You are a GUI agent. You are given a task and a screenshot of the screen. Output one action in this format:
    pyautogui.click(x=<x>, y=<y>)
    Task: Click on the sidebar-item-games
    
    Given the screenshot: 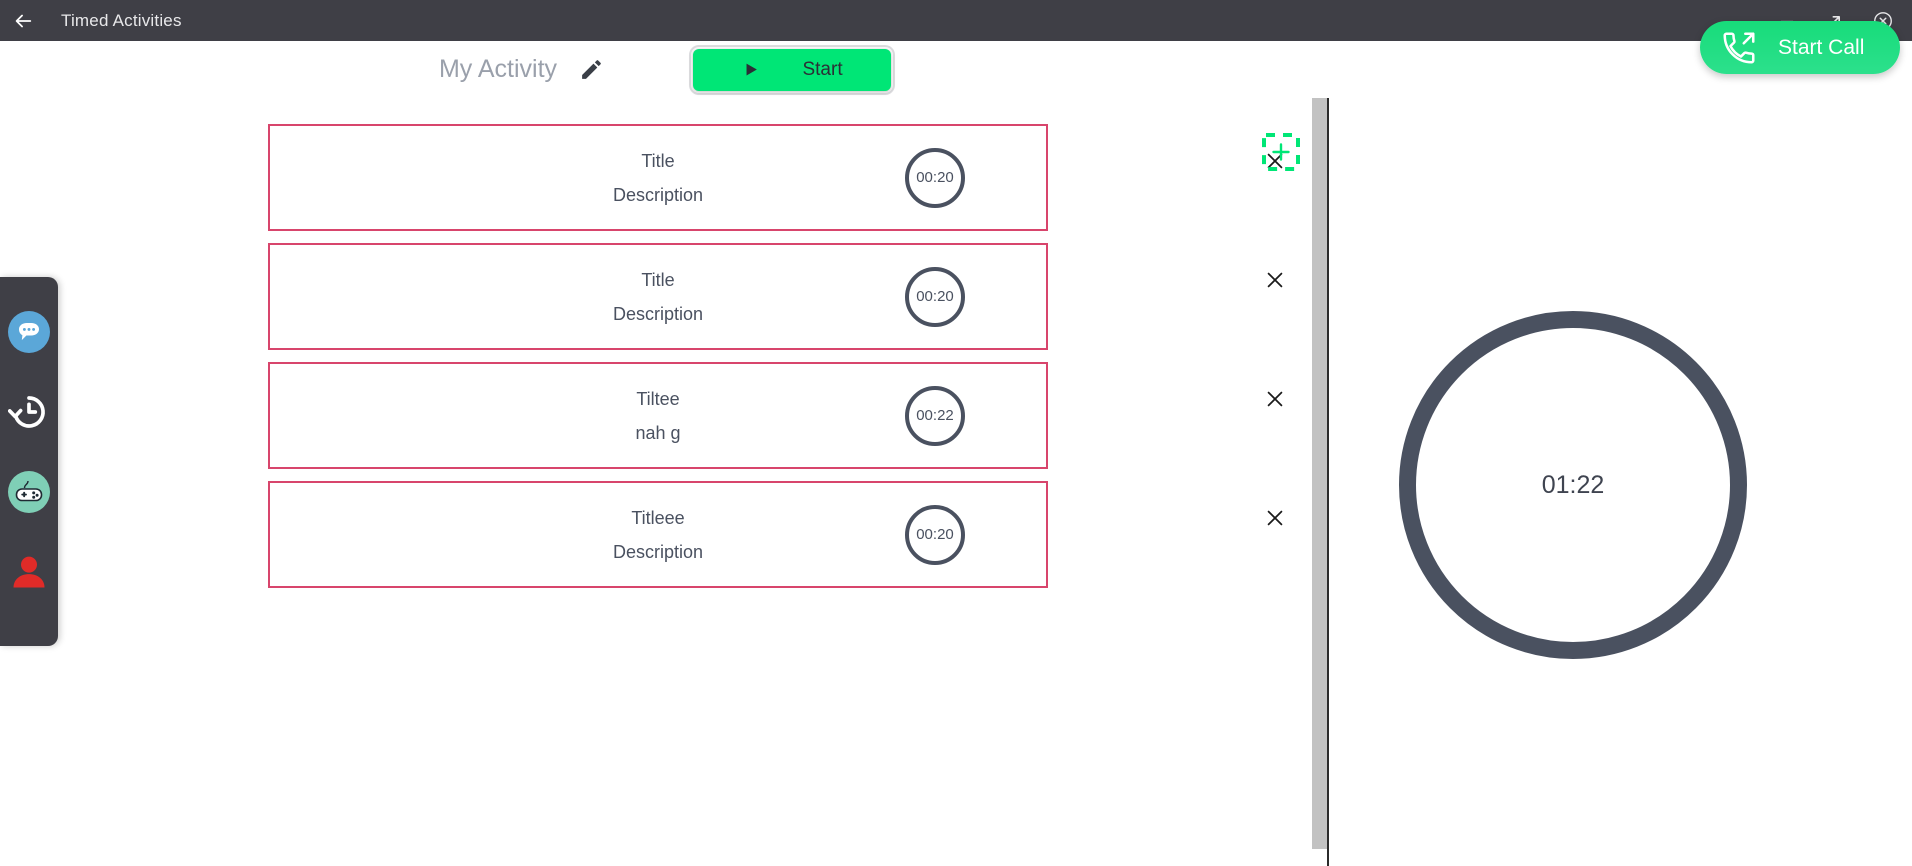 What is the action you would take?
    pyautogui.click(x=29, y=492)
    